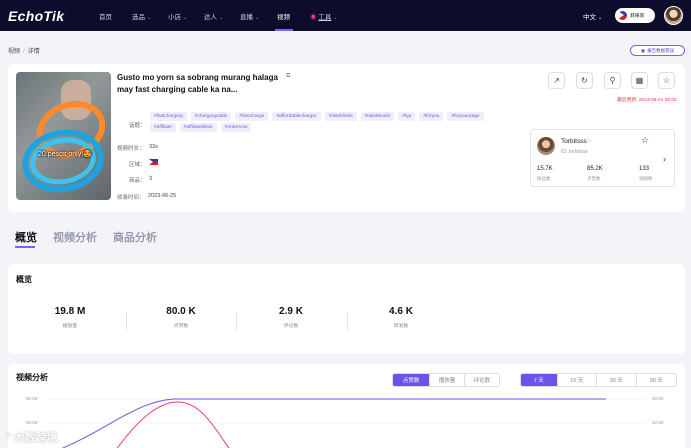  What do you see at coordinates (664, 159) in the screenshot?
I see `chevron-right-icon: ›` at bounding box center [664, 159].